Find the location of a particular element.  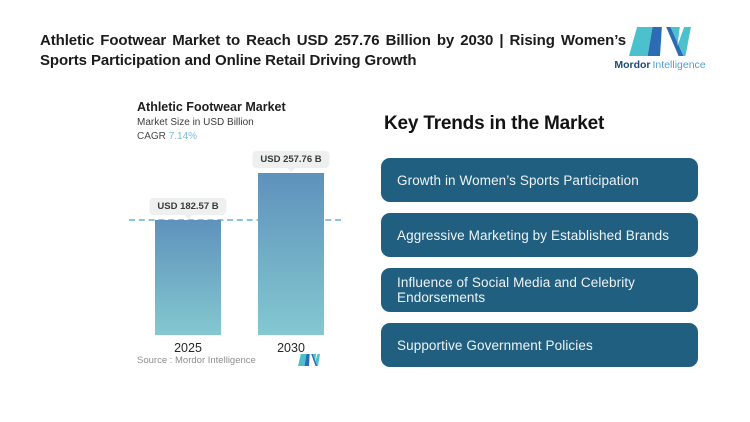

brand-name-light: Intelligence is located at coordinates (679, 65).